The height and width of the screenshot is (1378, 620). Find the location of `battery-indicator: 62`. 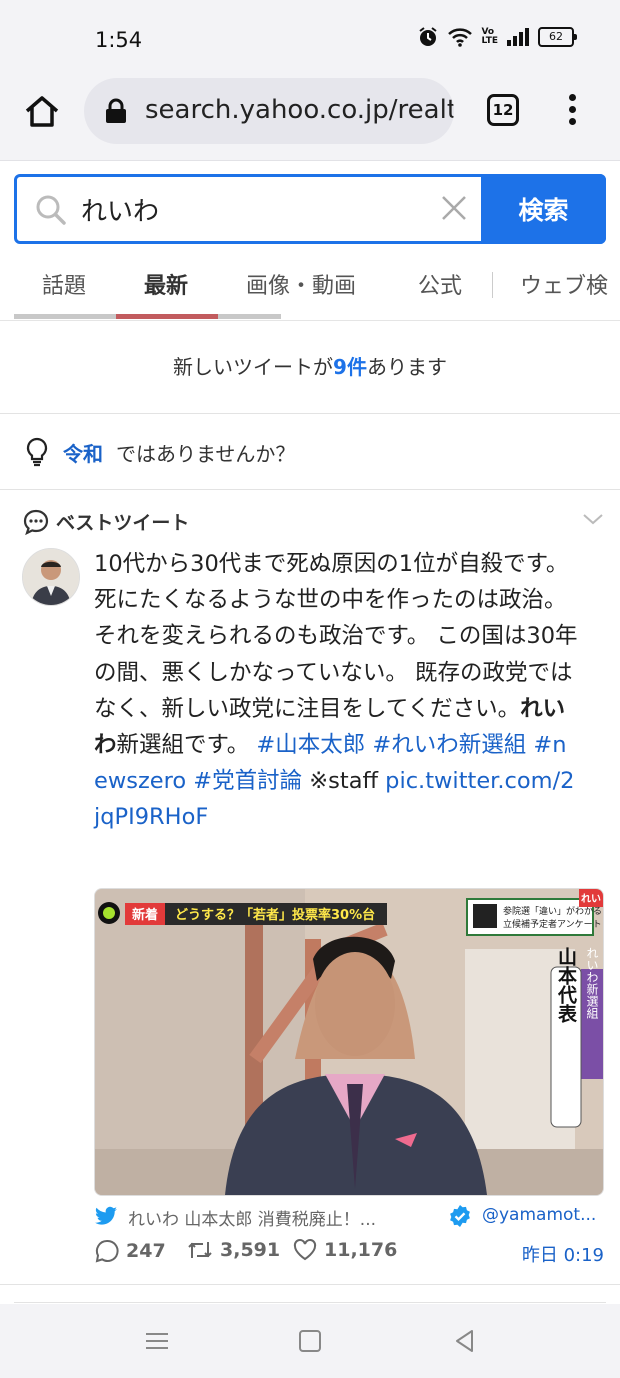

battery-indicator: 62 is located at coordinates (557, 37).